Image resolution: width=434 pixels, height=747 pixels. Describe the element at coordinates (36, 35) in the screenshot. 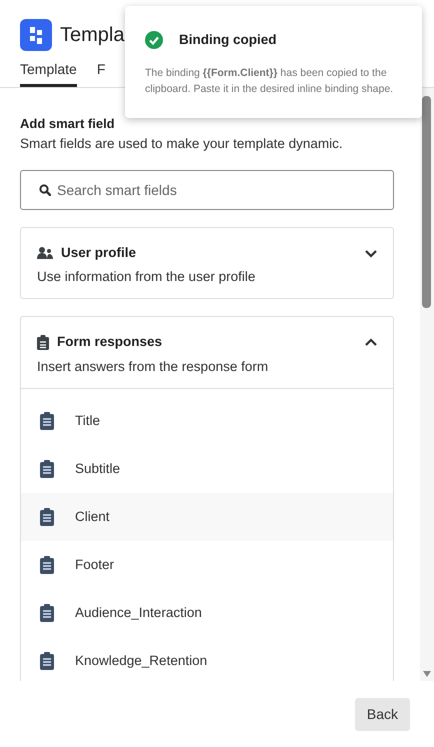

I see `logo-icon` at that location.